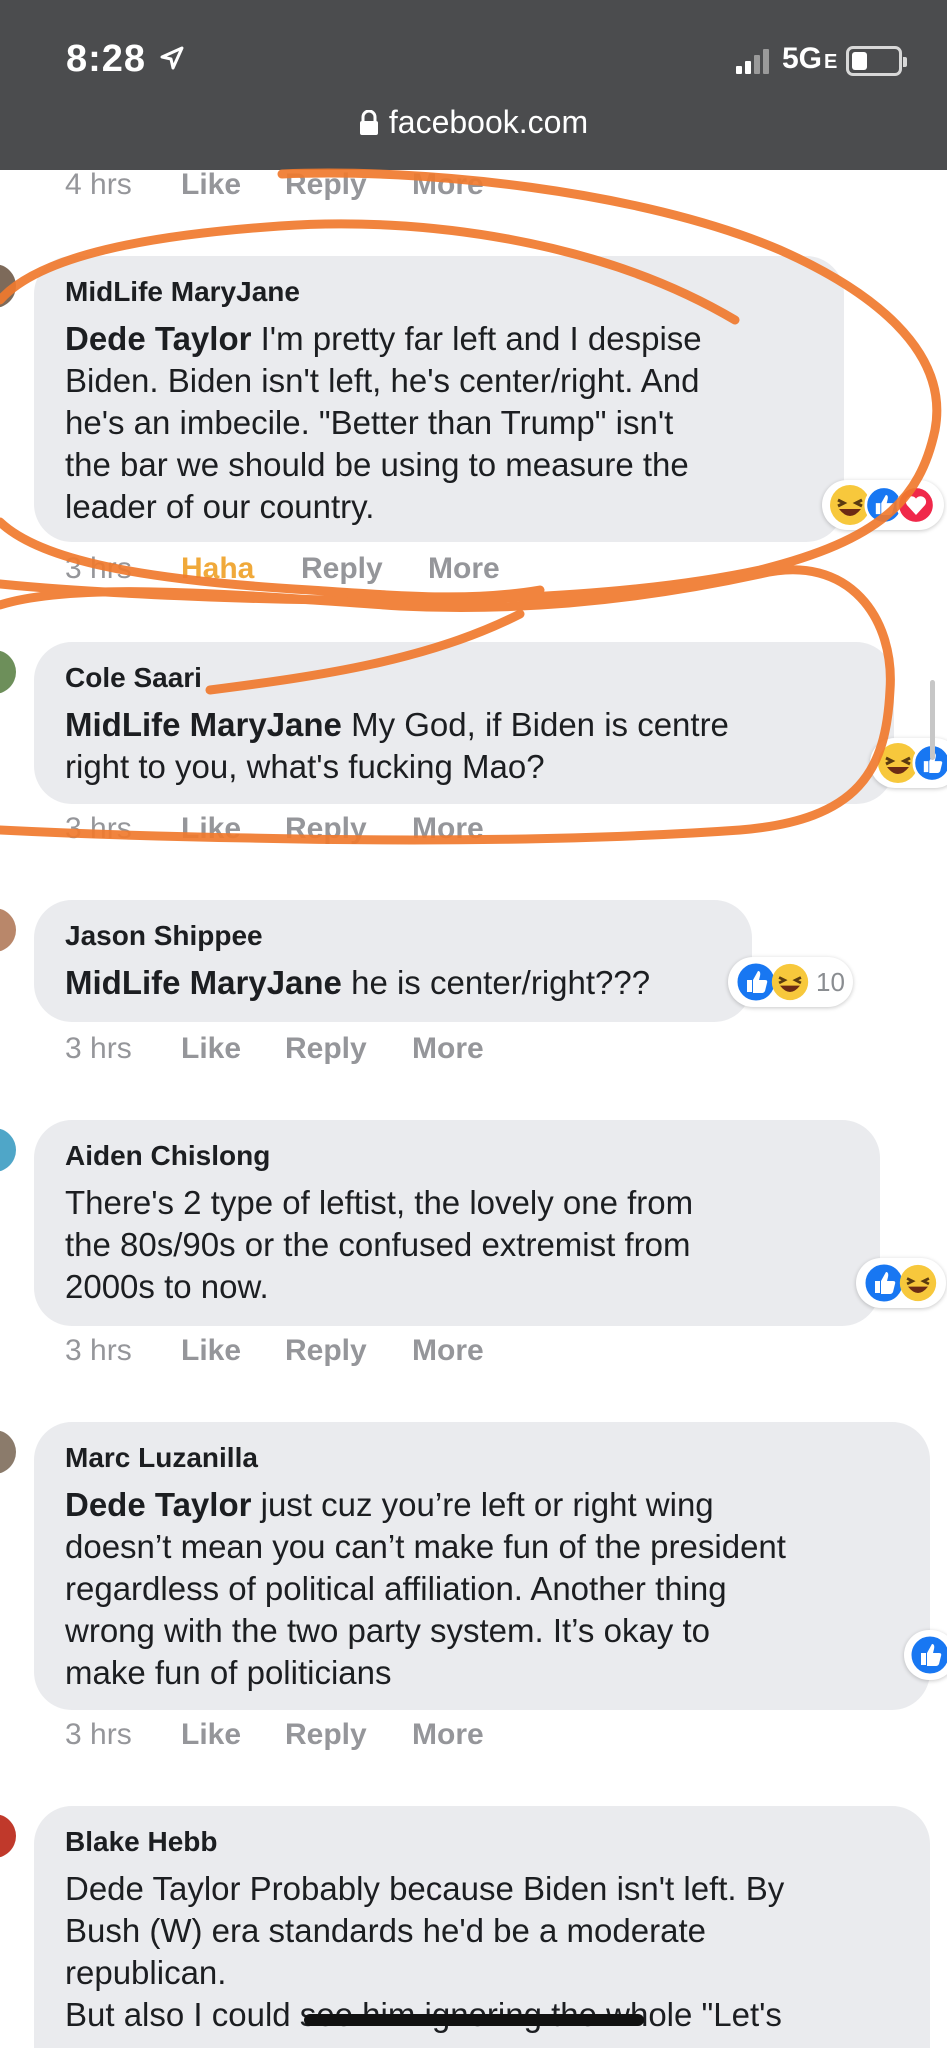 The width and height of the screenshot is (947, 2048). Describe the element at coordinates (172, 58) in the screenshot. I see `location-arrow-icon` at that location.